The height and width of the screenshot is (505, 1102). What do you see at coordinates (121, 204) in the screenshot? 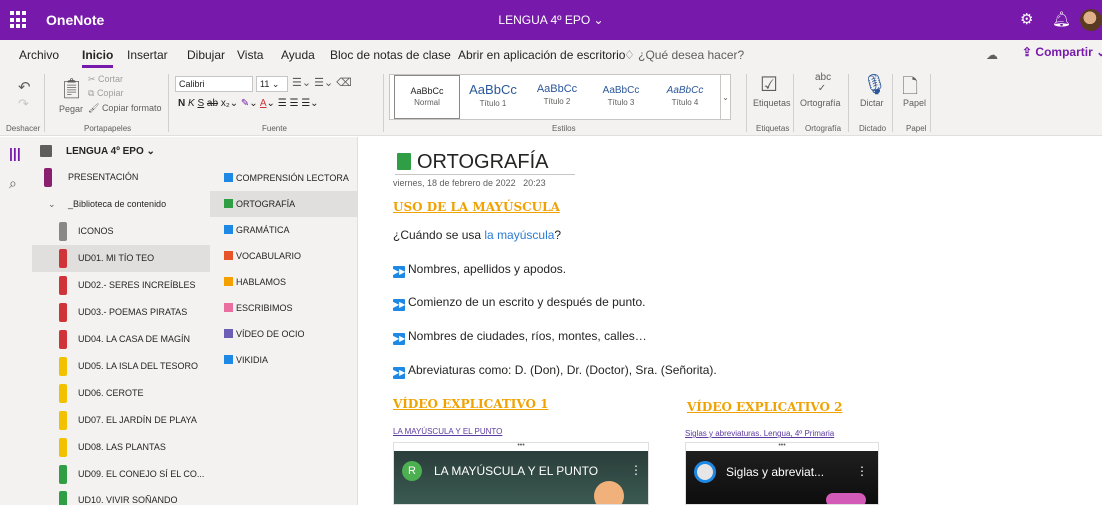
I see `section-group: ⌄ _Biblioteca de contenido` at bounding box center [121, 204].